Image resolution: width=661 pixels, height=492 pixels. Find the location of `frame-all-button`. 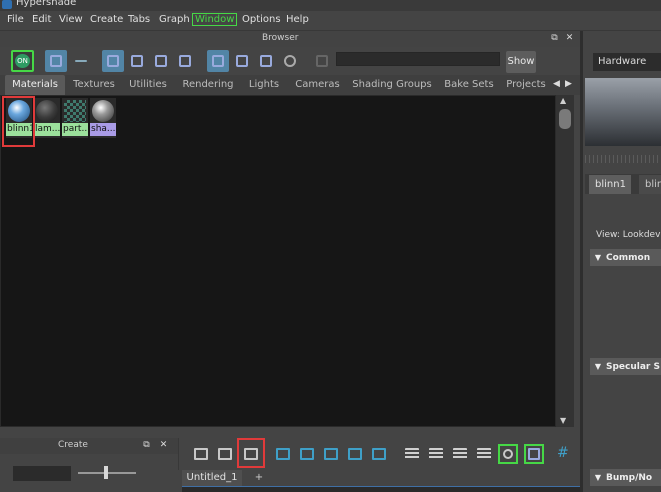

frame-all-button is located at coordinates (283, 454).